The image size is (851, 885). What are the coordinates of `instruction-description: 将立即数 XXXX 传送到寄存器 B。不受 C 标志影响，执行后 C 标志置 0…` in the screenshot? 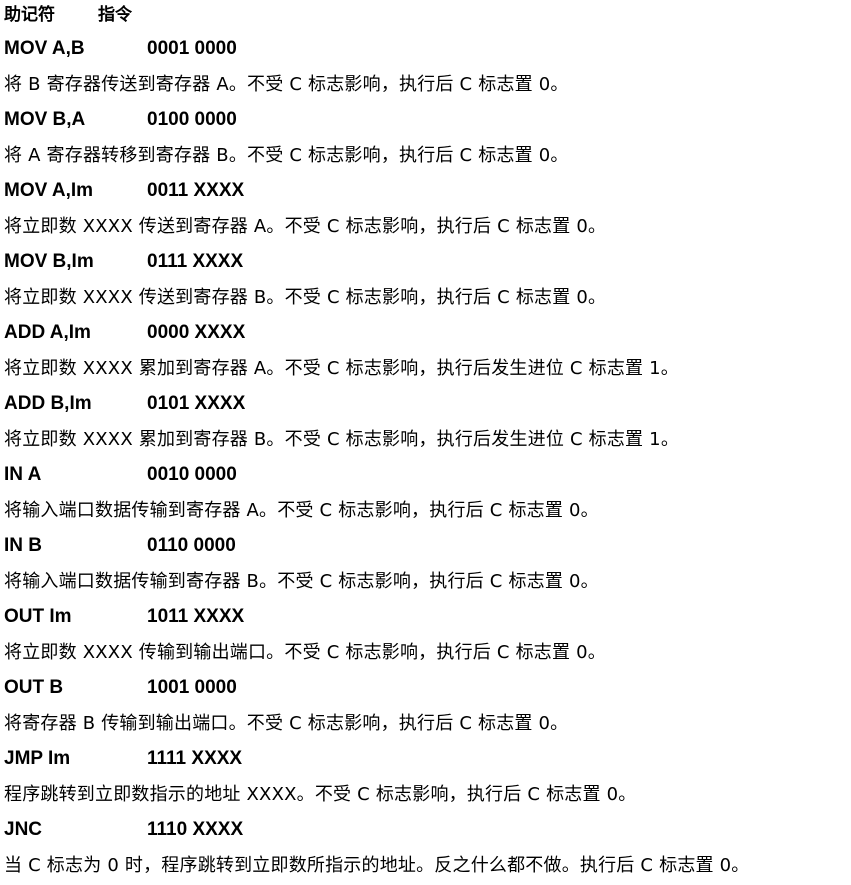 It's located at (305, 297).